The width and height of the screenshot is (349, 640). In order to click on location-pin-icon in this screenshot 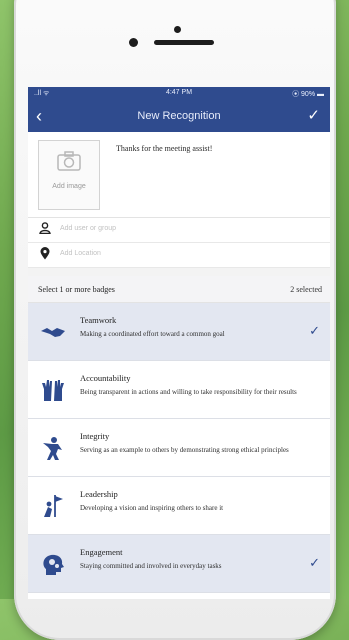, I will do `click(45, 255)`.